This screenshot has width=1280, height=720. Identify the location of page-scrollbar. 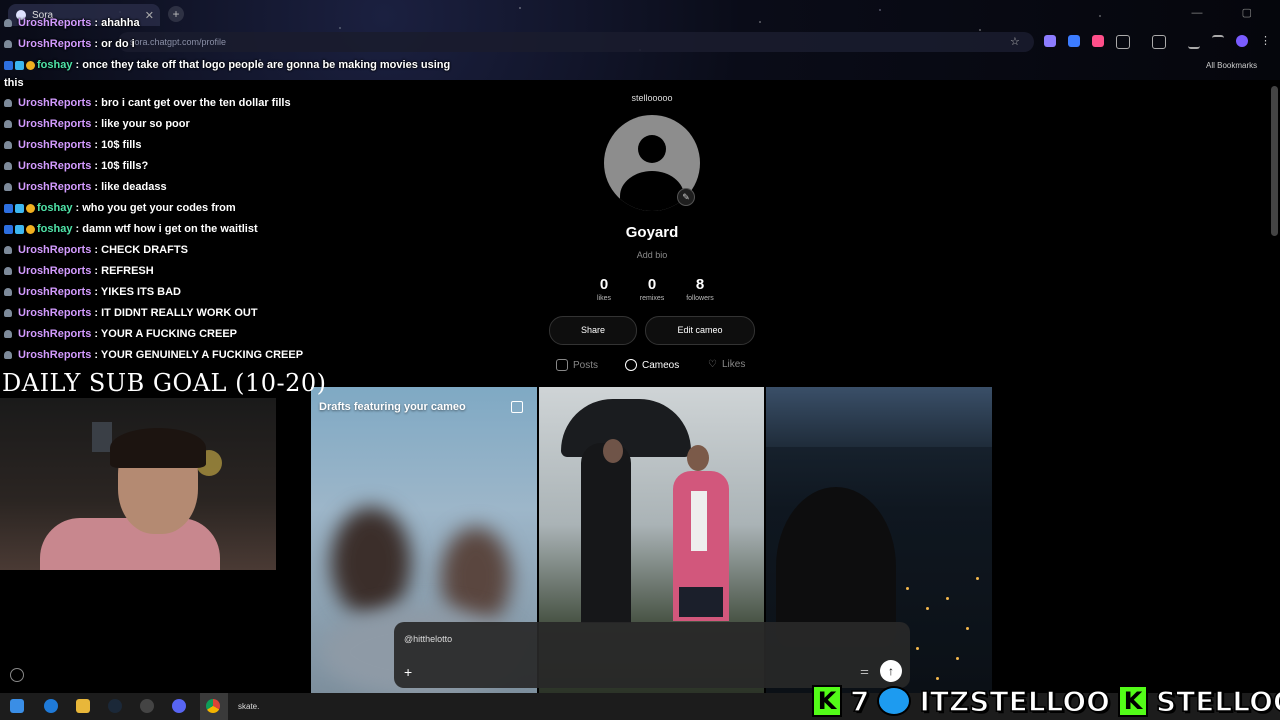
(1274, 161).